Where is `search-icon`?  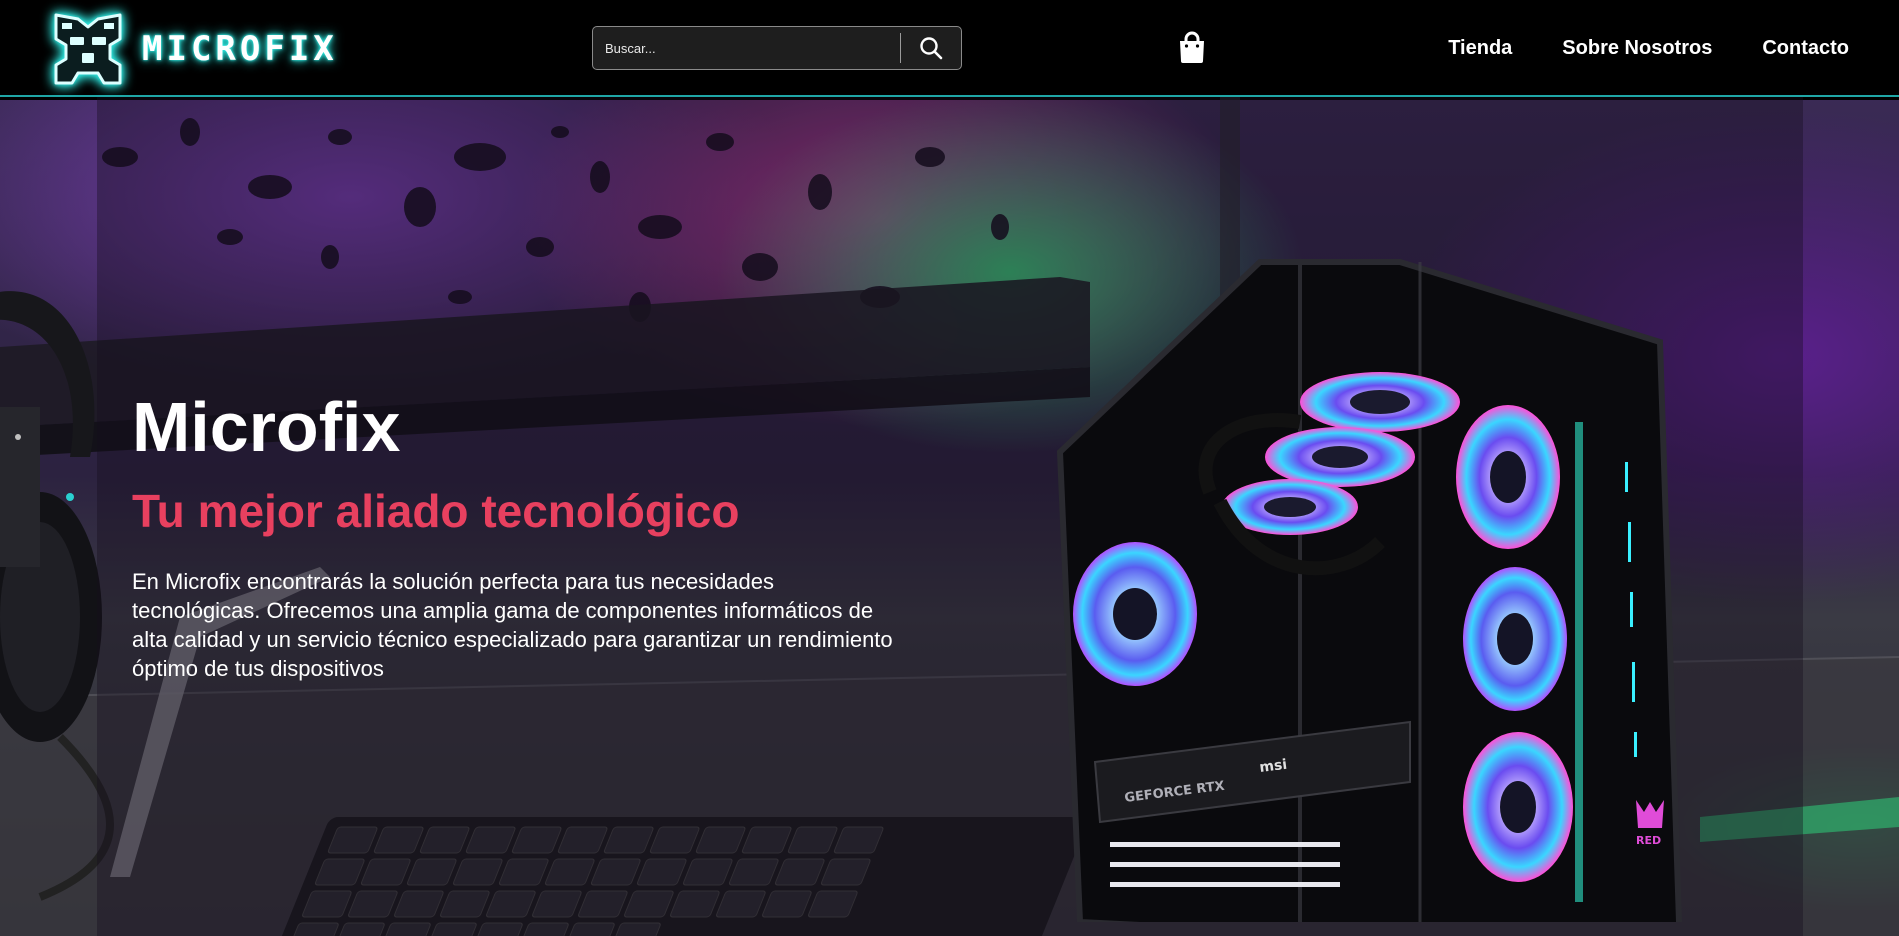 search-icon is located at coordinates (931, 48).